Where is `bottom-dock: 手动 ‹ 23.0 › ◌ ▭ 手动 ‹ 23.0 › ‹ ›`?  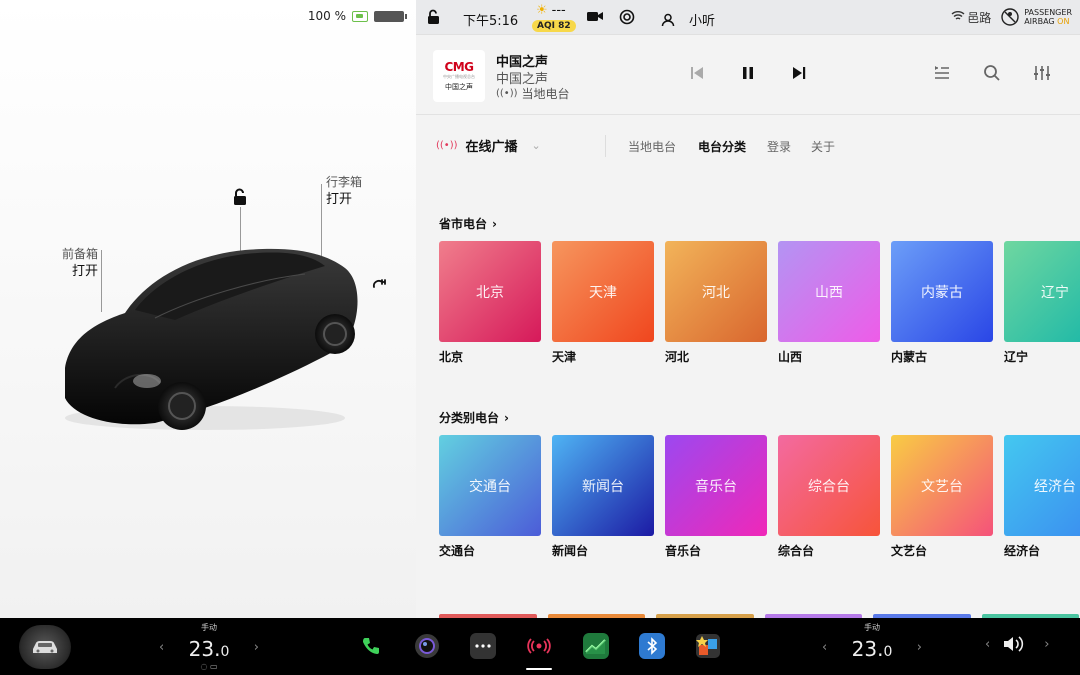 bottom-dock: 手动 ‹ 23.0 › ◌ ▭ 手动 ‹ 23.0 › ‹ › is located at coordinates (540, 646).